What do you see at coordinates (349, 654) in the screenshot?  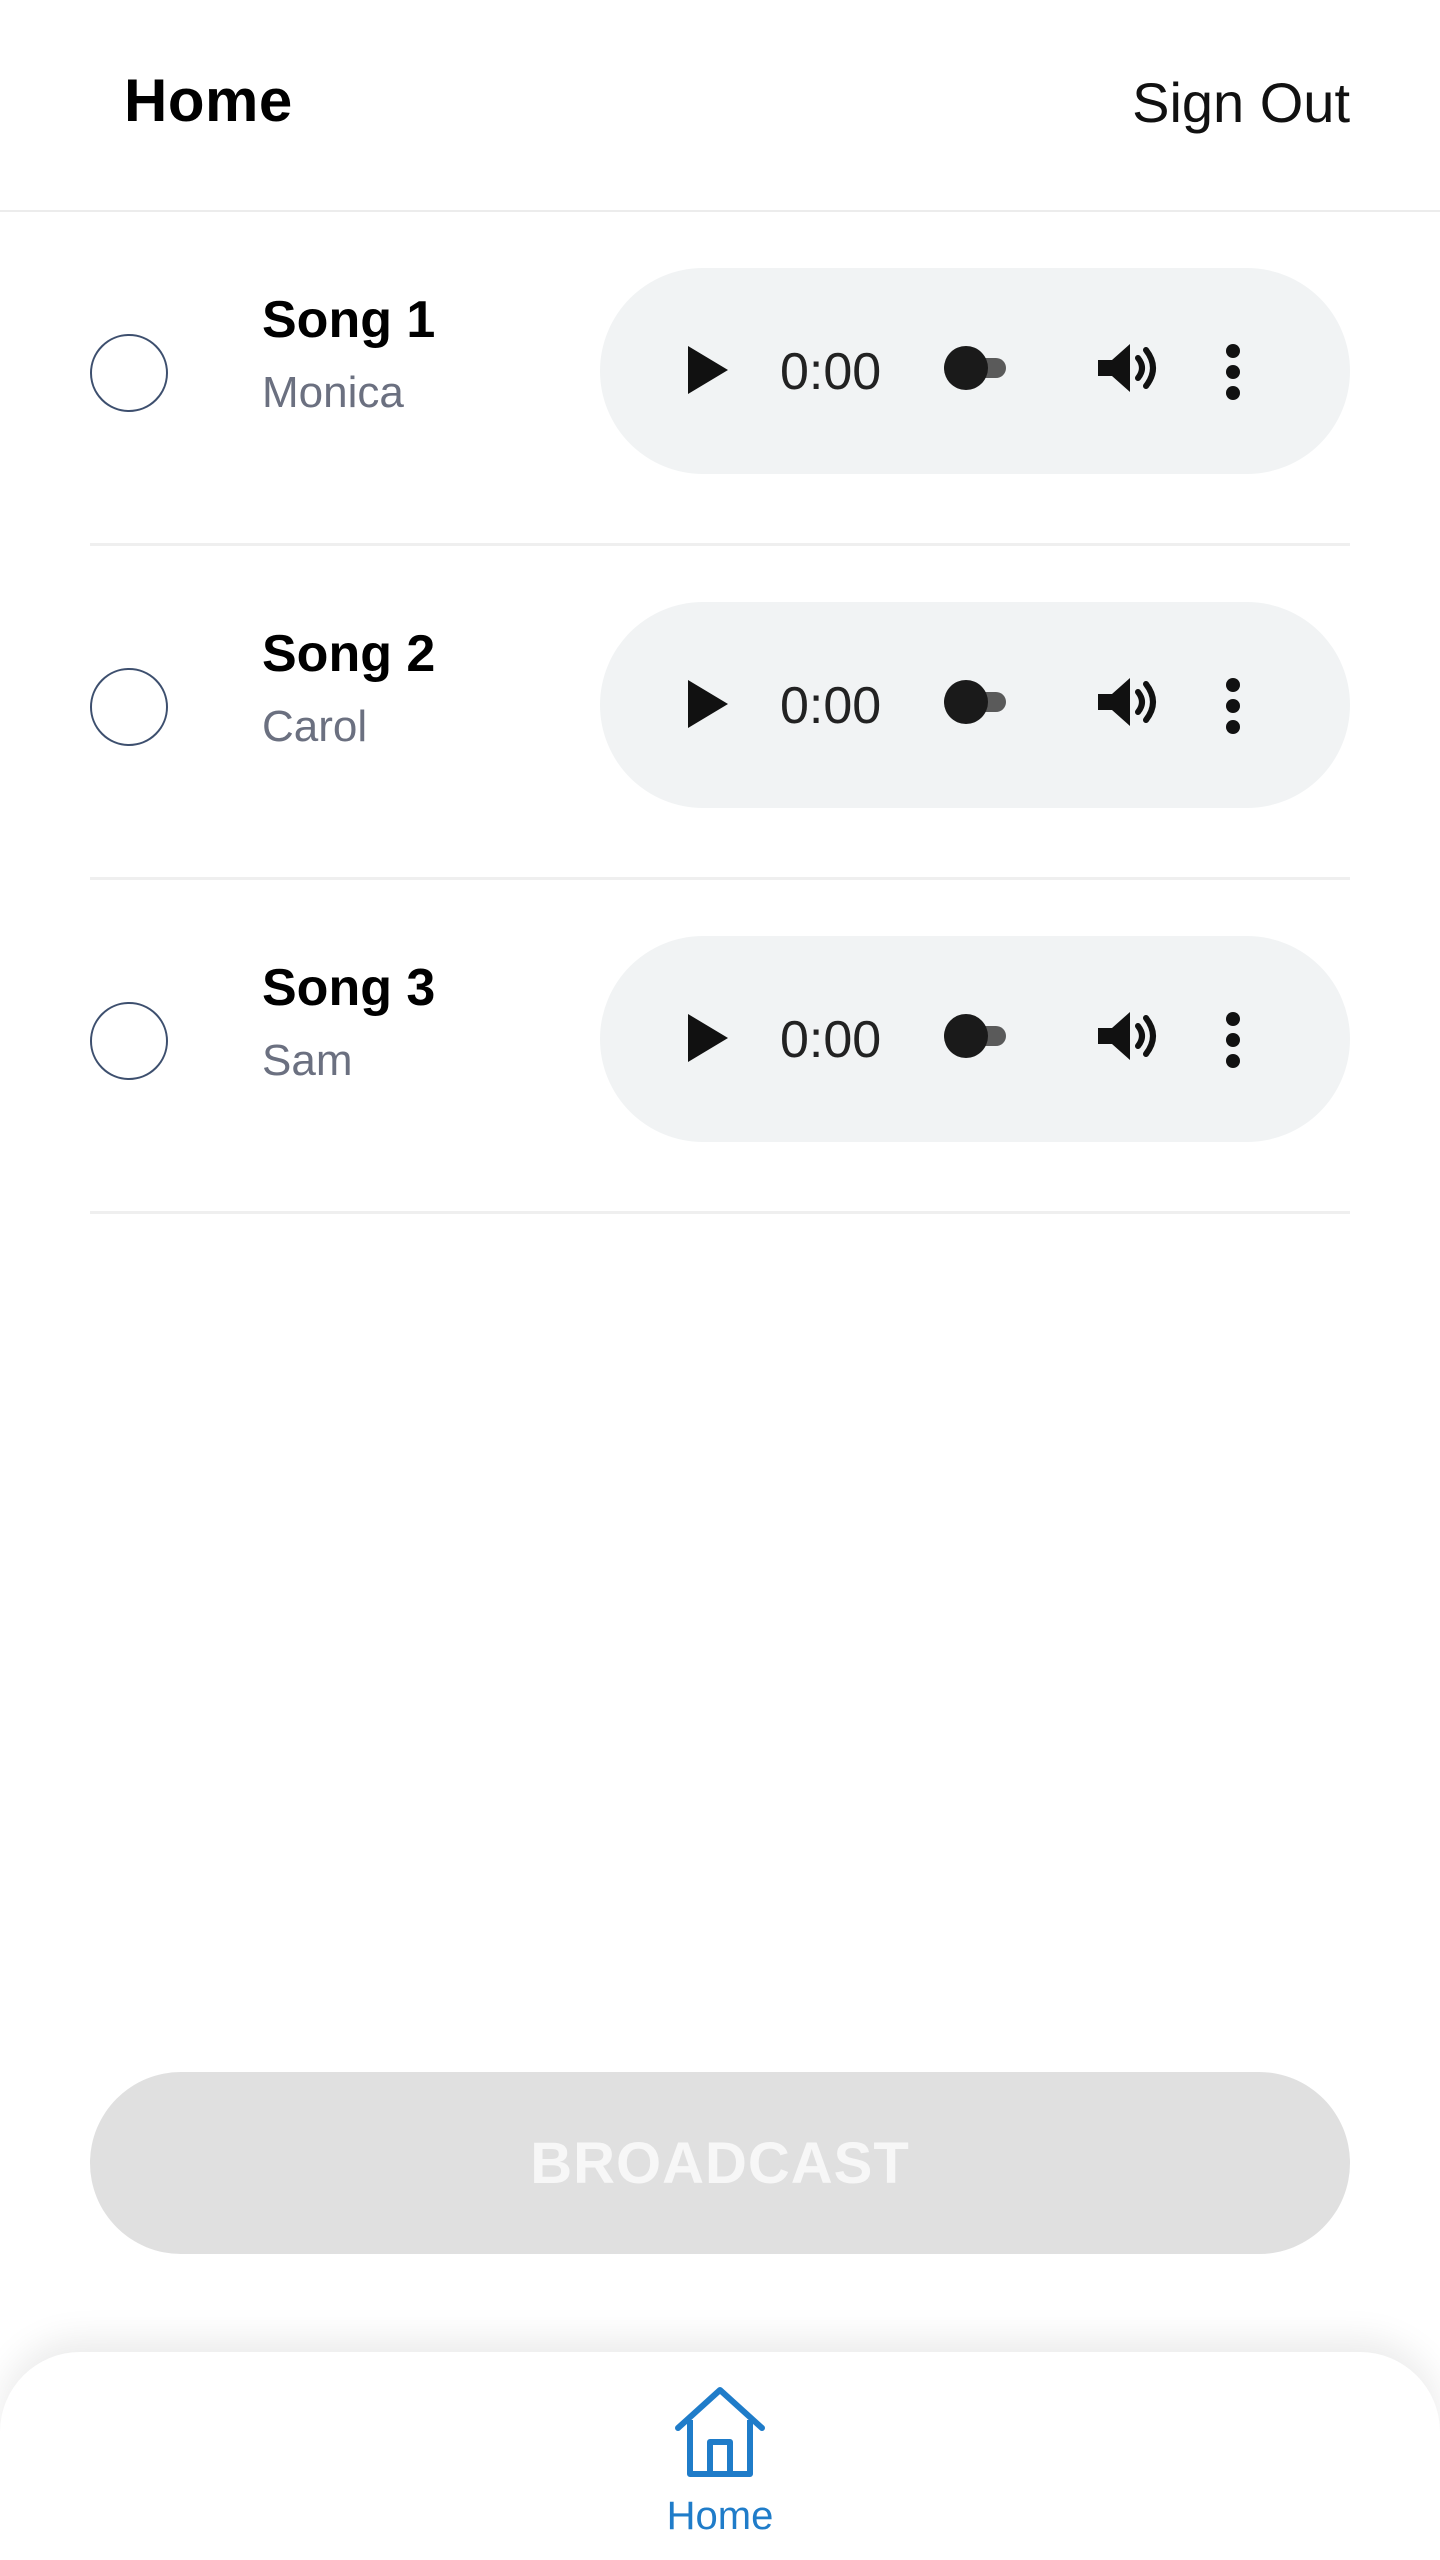 I see `song-title: Song 2` at bounding box center [349, 654].